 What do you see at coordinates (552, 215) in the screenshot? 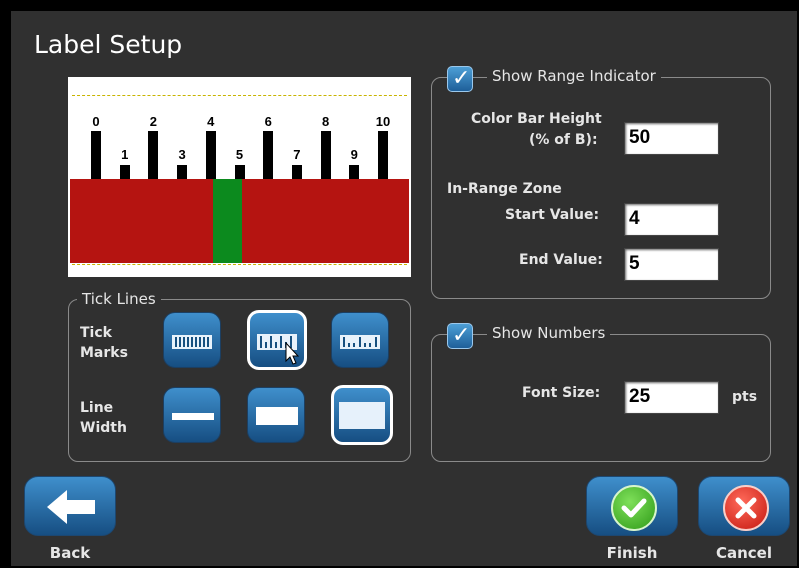
I see `start-value-label: Start Value:` at bounding box center [552, 215].